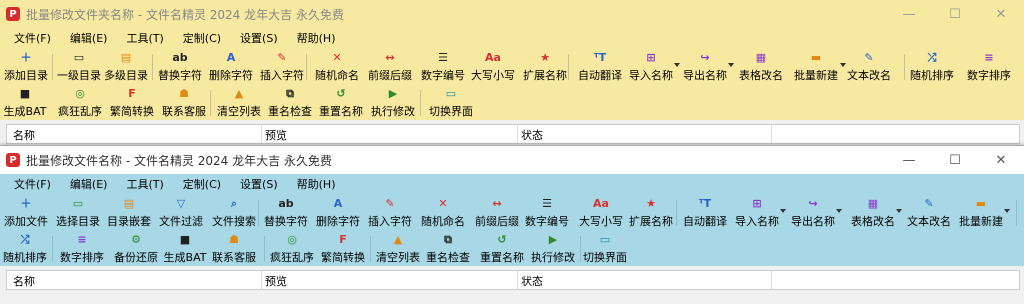 Image resolution: width=1024 pixels, height=304 pixels. What do you see at coordinates (497, 203) in the screenshot?
I see `prefix-suffix-icon: ↔` at bounding box center [497, 203].